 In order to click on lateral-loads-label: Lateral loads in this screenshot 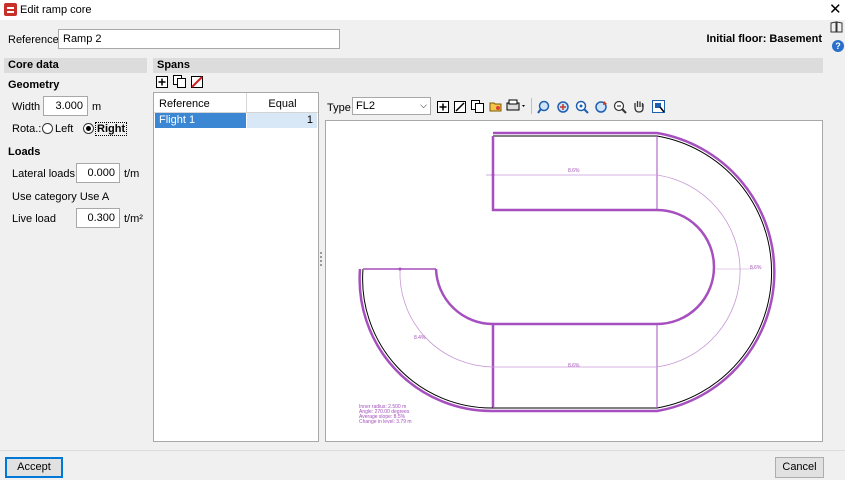, I will do `click(43, 174)`.